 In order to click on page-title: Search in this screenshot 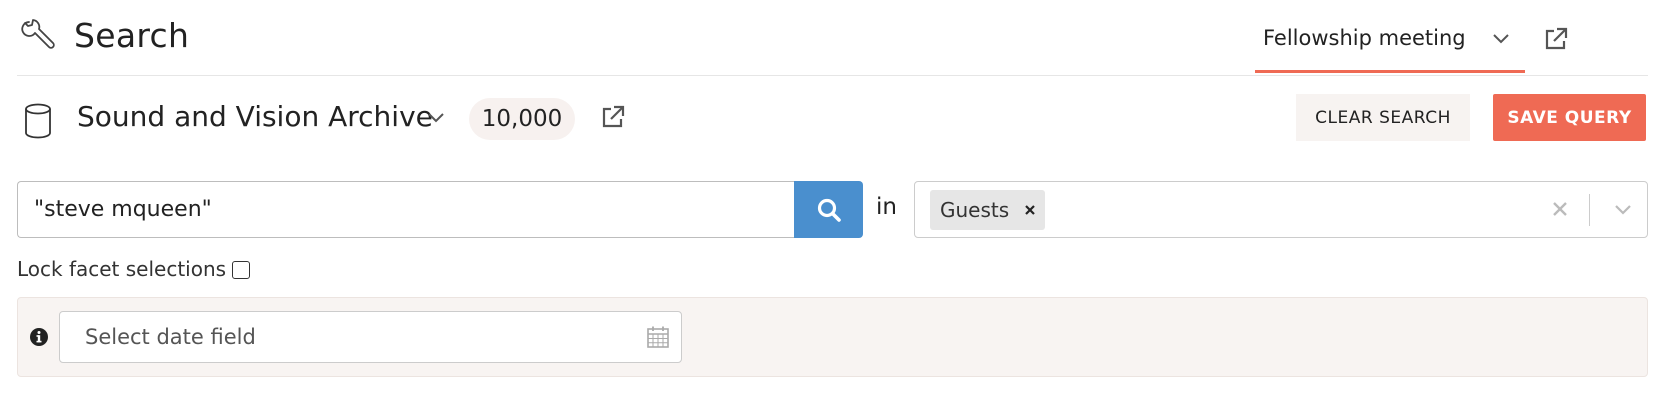, I will do `click(132, 35)`.